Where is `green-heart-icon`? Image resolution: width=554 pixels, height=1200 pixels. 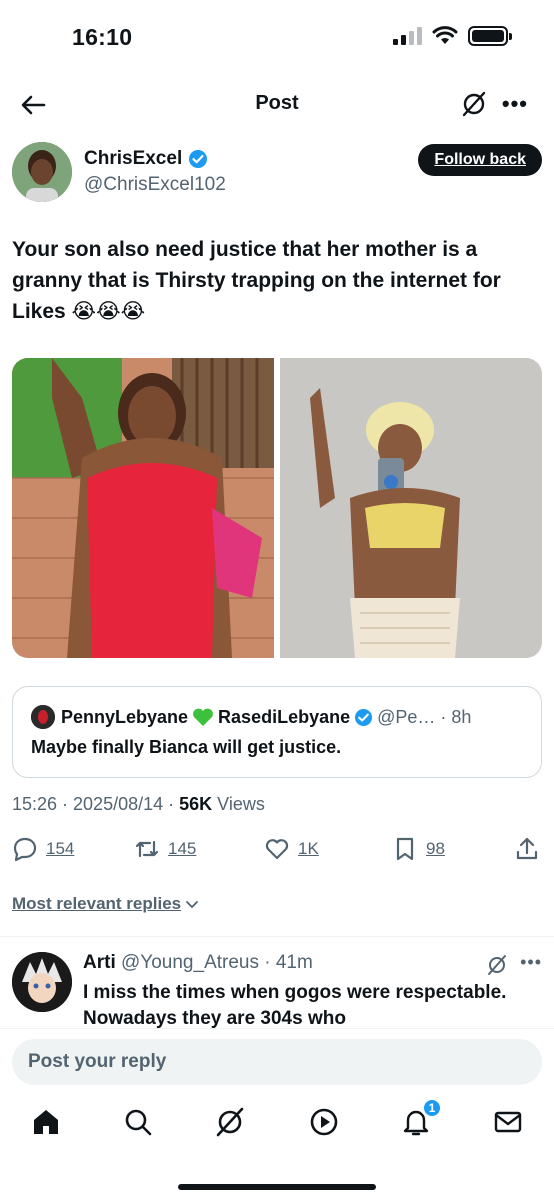 green-heart-icon is located at coordinates (203, 717).